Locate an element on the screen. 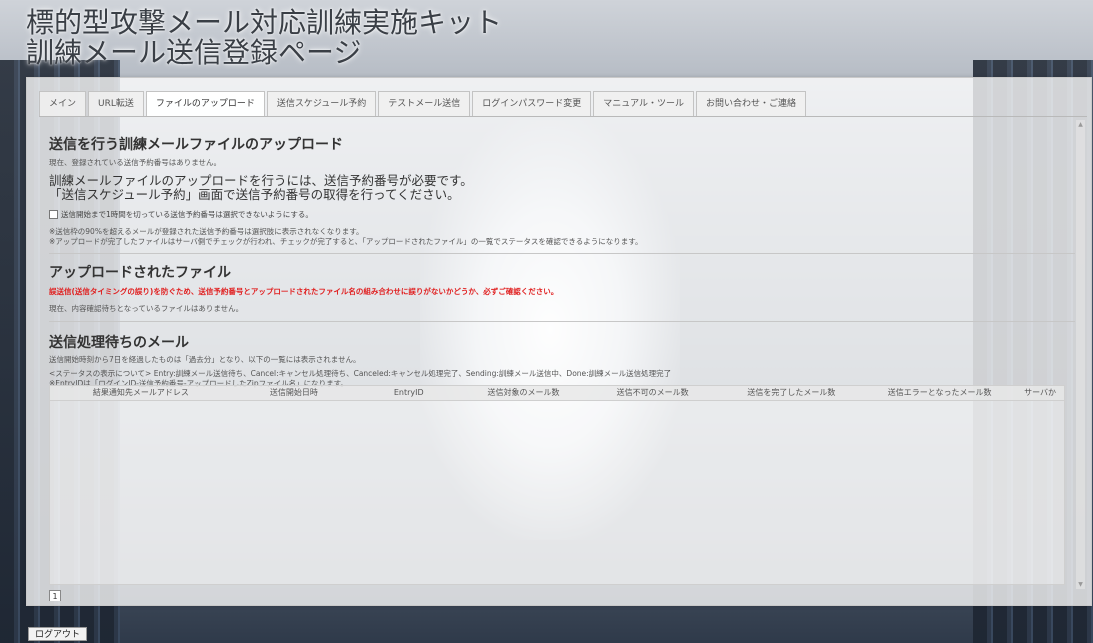  tab-send-schedule: 送信スケジュール予約 is located at coordinates (321, 103).